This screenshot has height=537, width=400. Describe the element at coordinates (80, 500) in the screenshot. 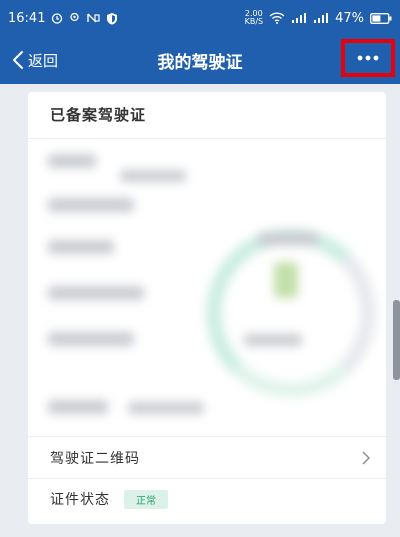

I see `status-label: 证件状态` at that location.